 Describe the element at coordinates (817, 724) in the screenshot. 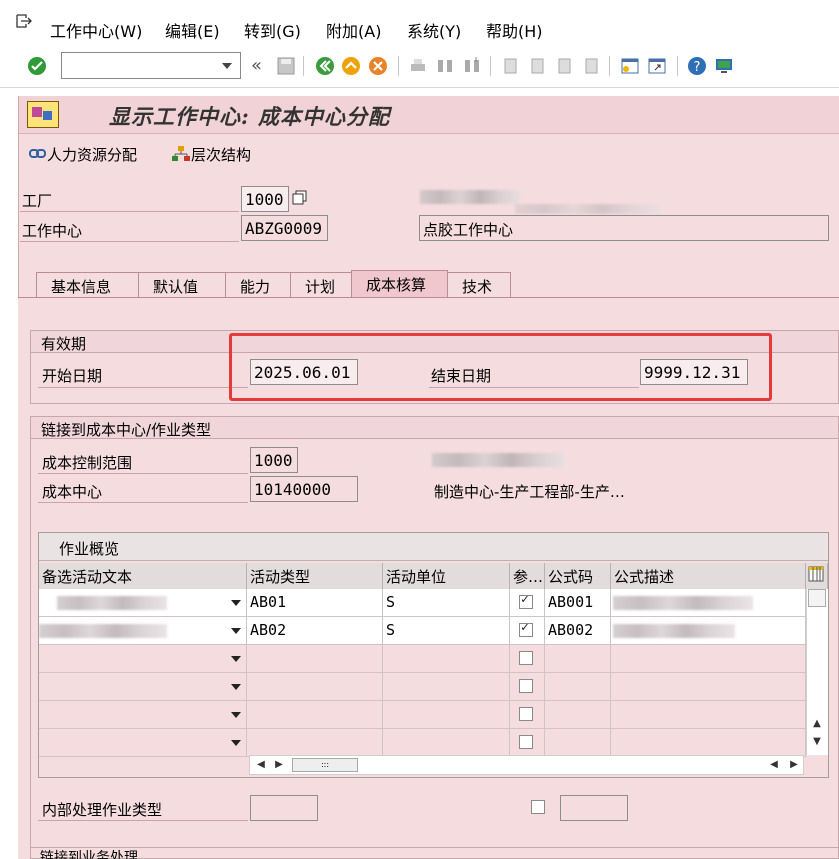

I see `scroll-up-icon: ▲` at that location.